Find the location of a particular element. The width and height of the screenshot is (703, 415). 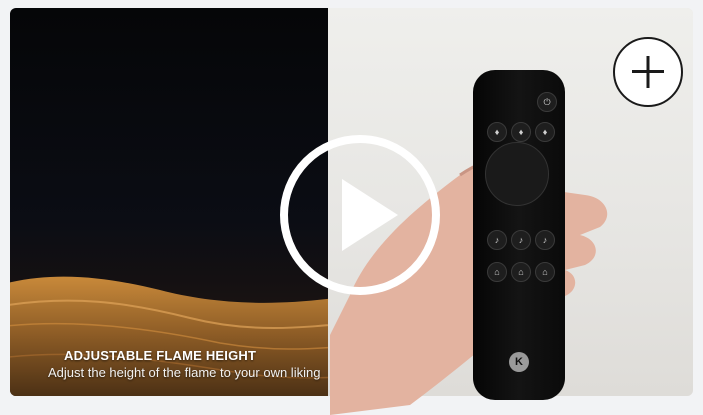

remote-brand-logo: K is located at coordinates (519, 362).